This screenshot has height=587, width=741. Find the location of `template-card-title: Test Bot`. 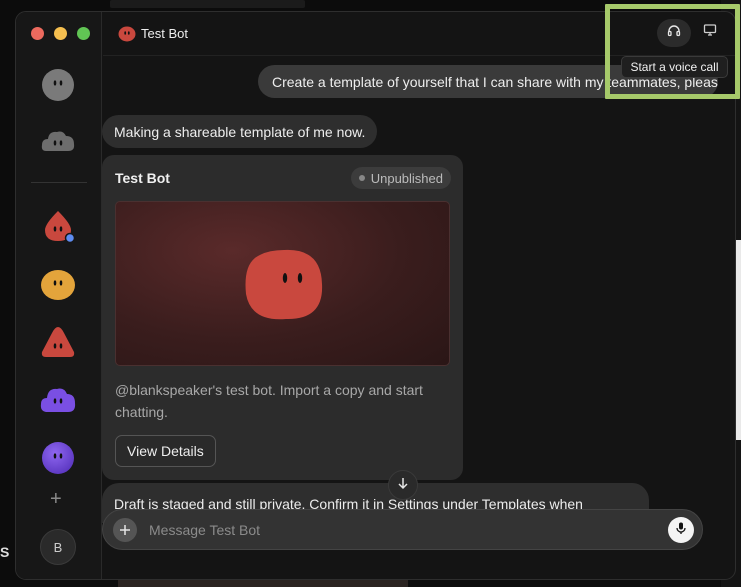

template-card-title: Test Bot is located at coordinates (142, 178).